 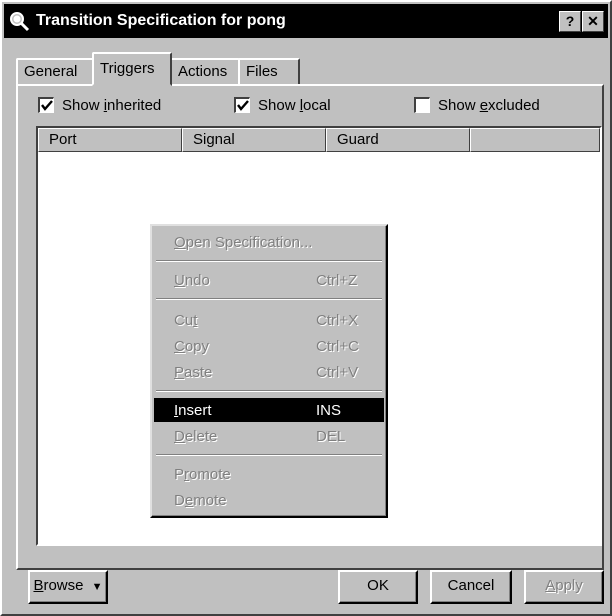 What do you see at coordinates (535, 140) in the screenshot?
I see `column-header-extra` at bounding box center [535, 140].